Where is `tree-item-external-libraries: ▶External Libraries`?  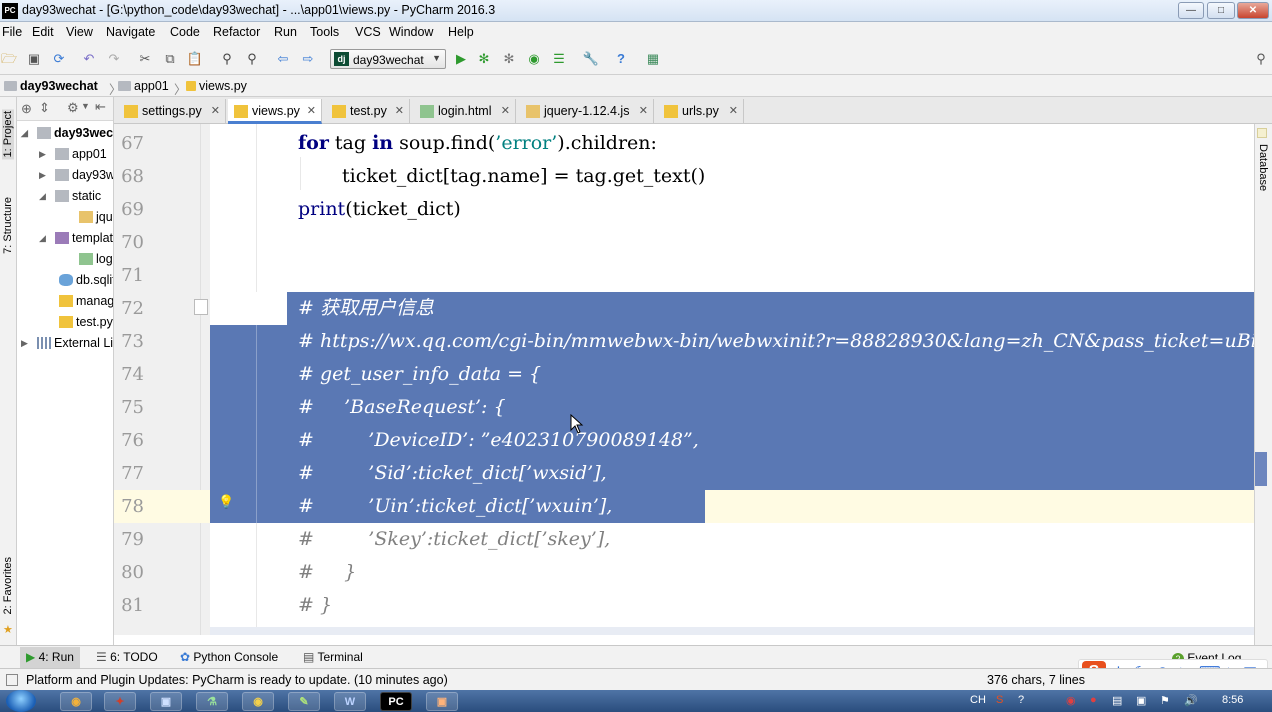 tree-item-external-libraries: ▶External Libraries is located at coordinates (67, 343).